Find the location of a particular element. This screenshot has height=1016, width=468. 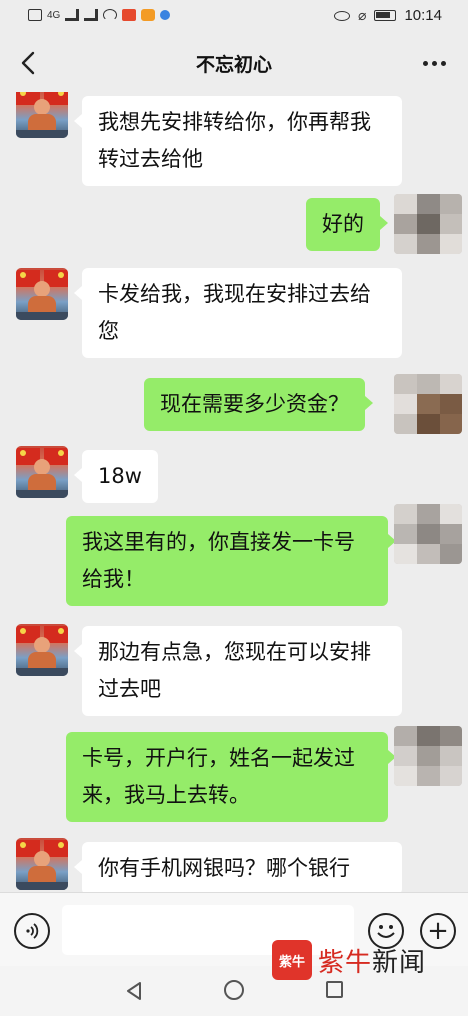

notification-blue-icon is located at coordinates (165, 15).